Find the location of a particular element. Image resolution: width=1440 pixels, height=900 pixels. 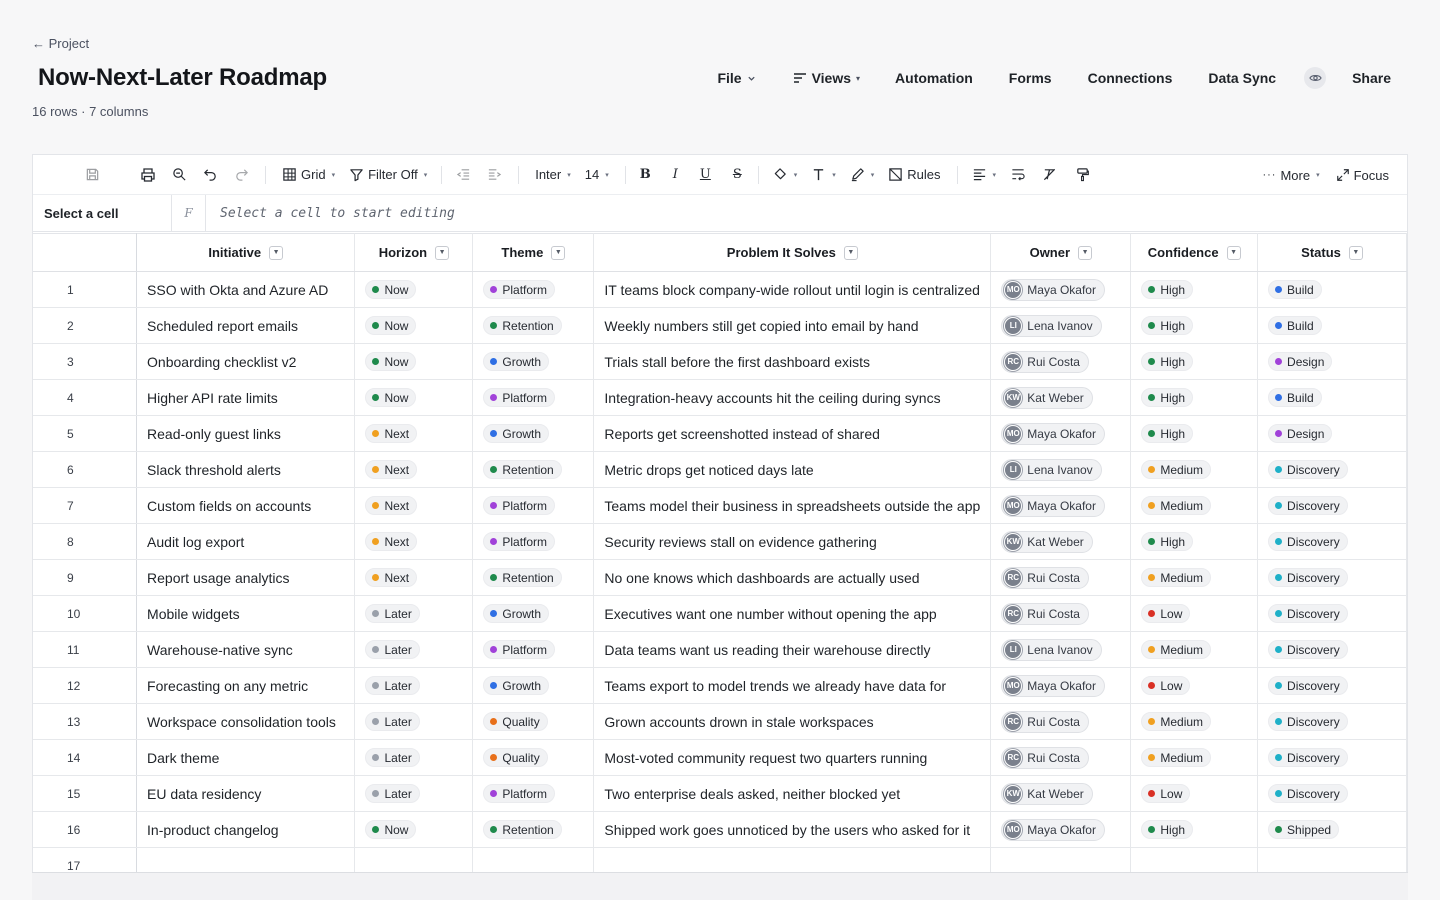

owner-cell: MO Maya Okafor is located at coordinates (1061, 685).